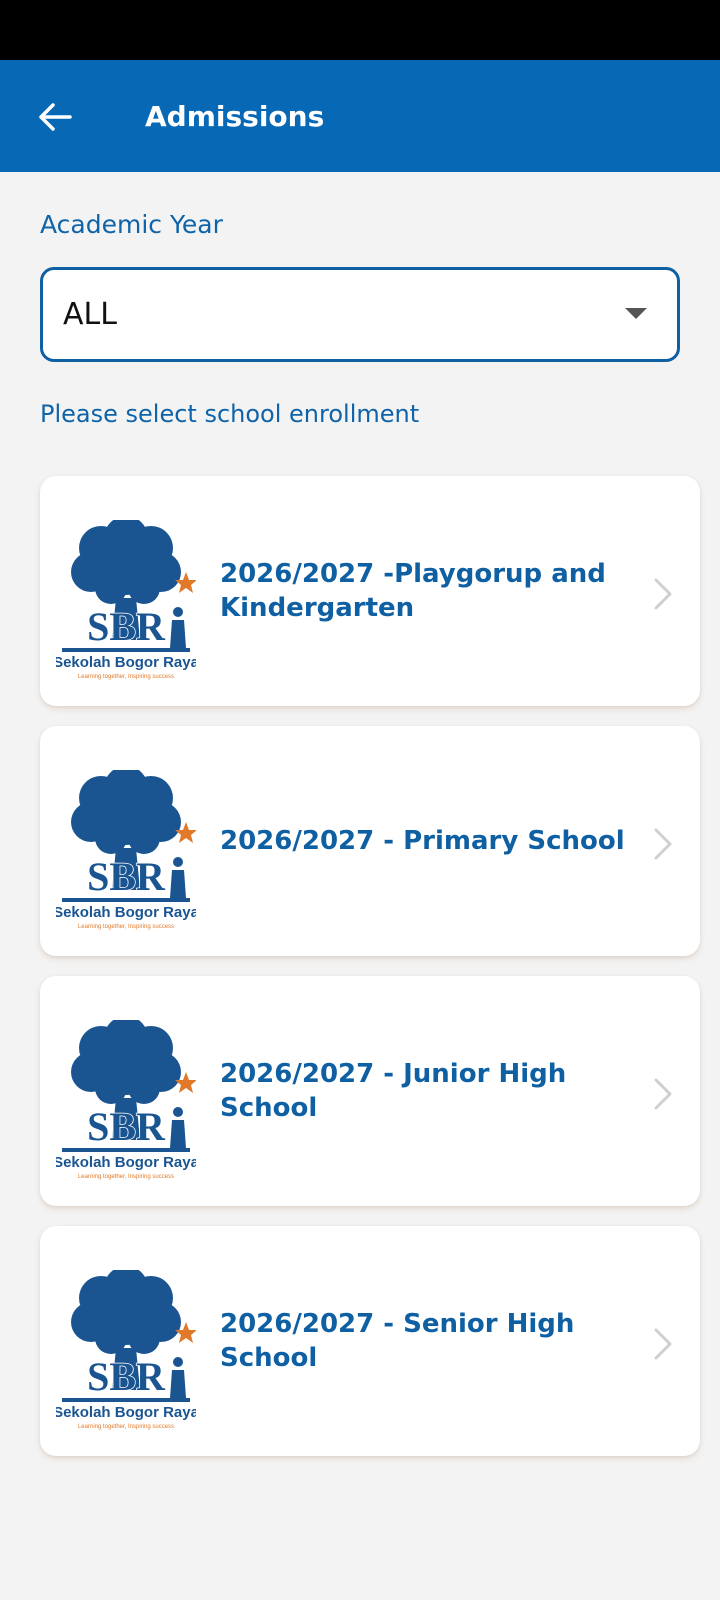 This screenshot has height=1600, width=720. I want to click on enrollment-title: 2026/2027 - Senior High School, so click(397, 1341).